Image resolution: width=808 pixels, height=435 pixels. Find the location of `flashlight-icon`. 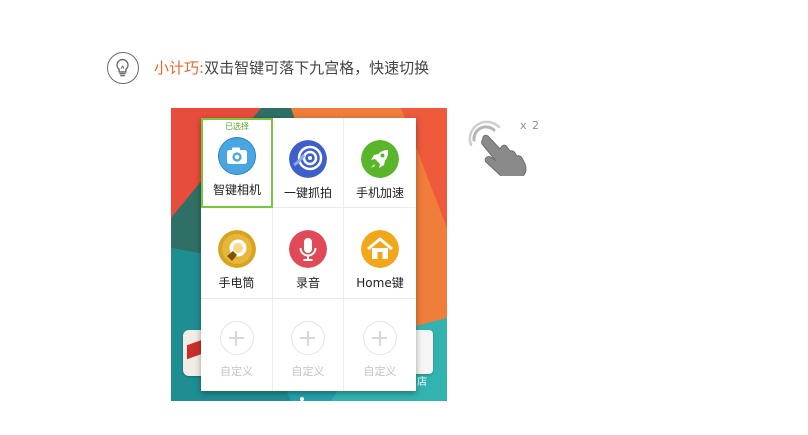

flashlight-icon is located at coordinates (236, 249).